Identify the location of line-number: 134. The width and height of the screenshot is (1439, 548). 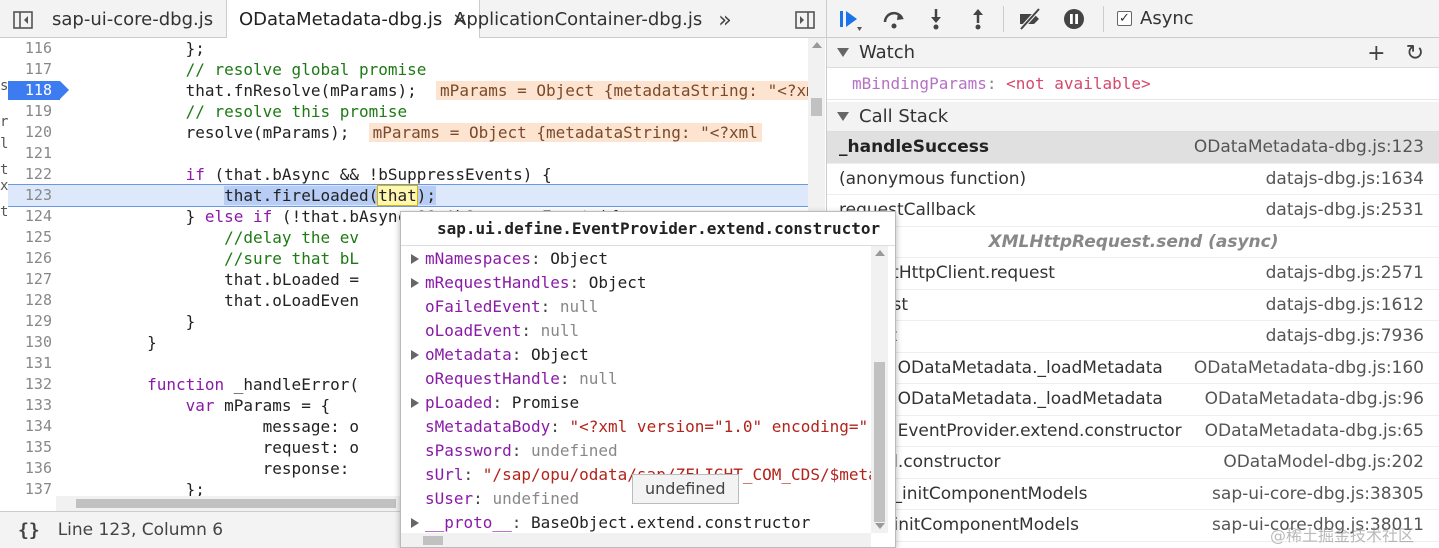
(30, 426).